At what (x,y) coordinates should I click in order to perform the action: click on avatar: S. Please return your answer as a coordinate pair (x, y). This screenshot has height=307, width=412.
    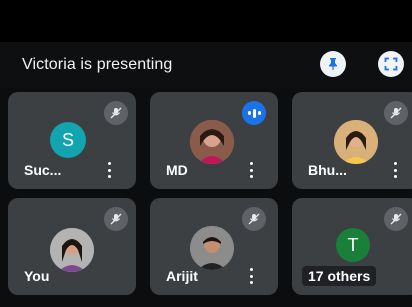
    Looking at the image, I should click on (68, 140).